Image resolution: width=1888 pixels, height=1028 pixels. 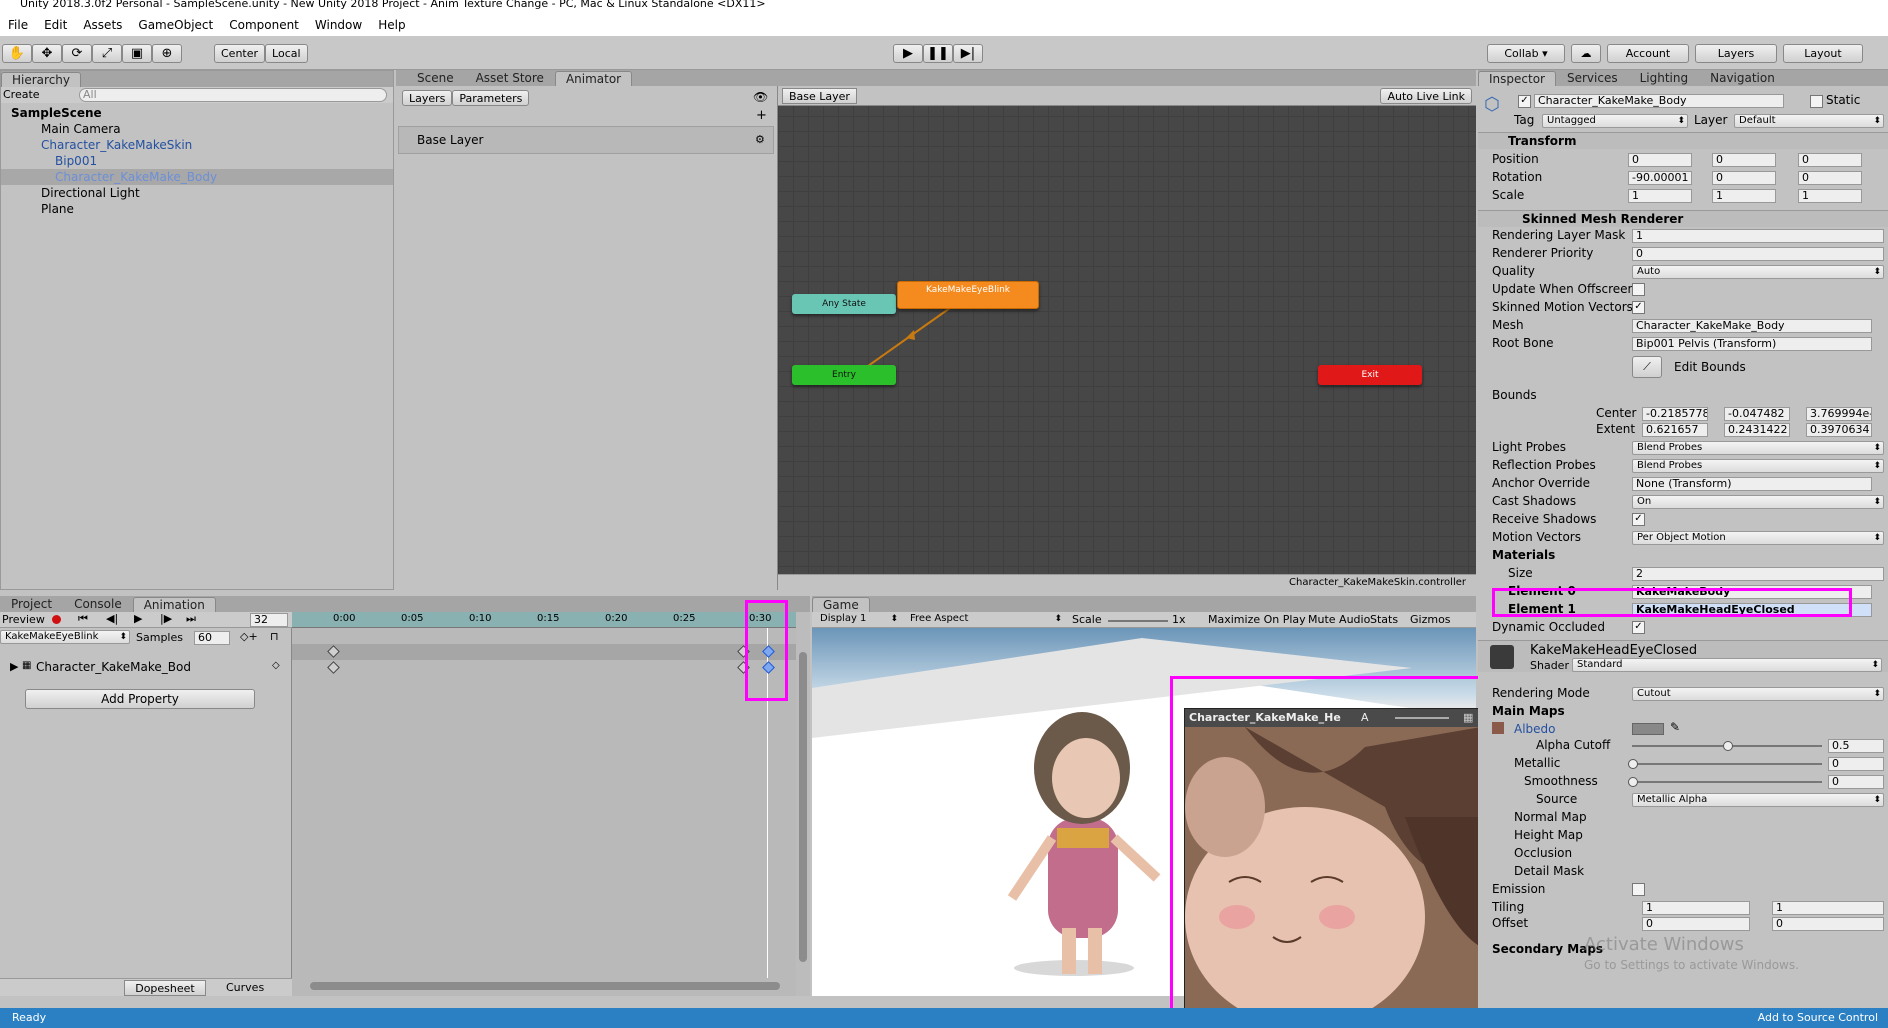 I want to click on layers-tab: Layers, so click(x=427, y=98).